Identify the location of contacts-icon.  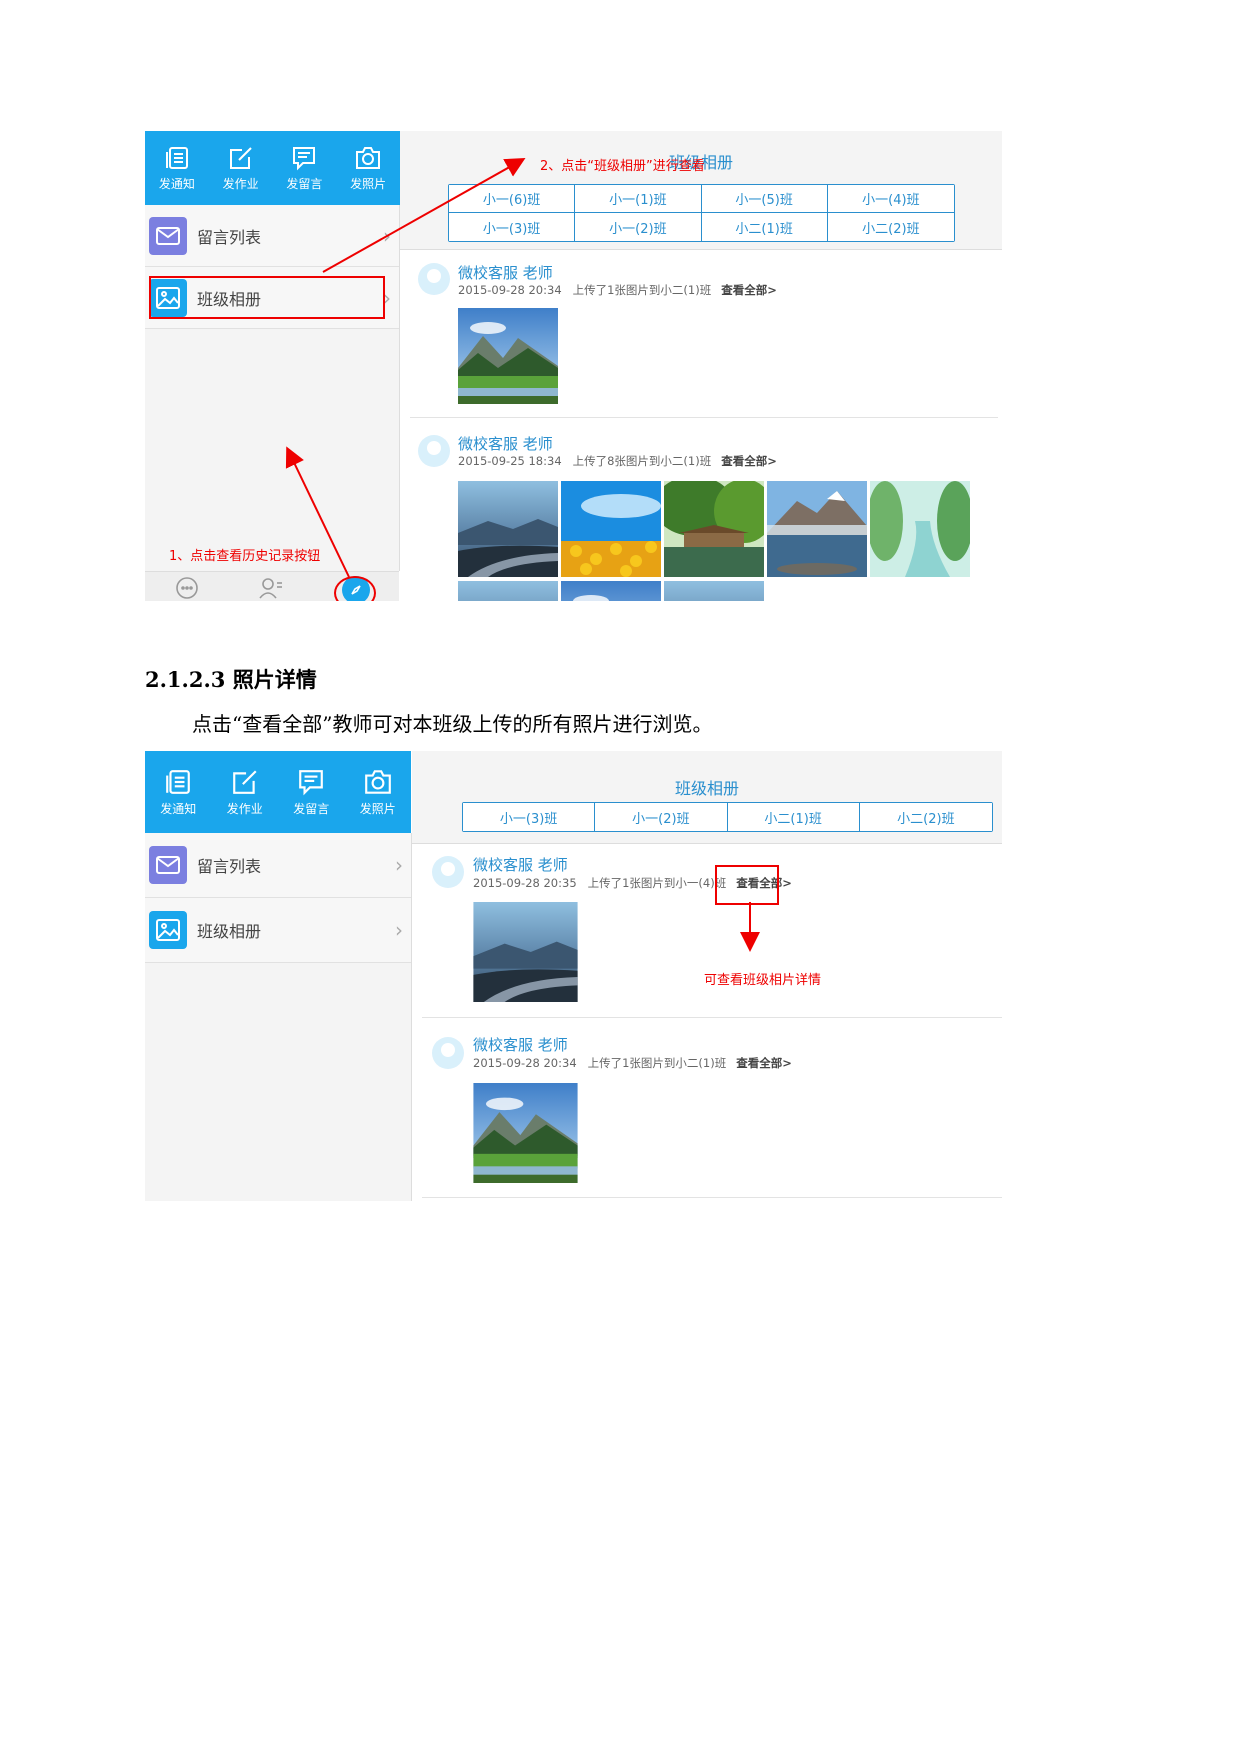
(271, 587).